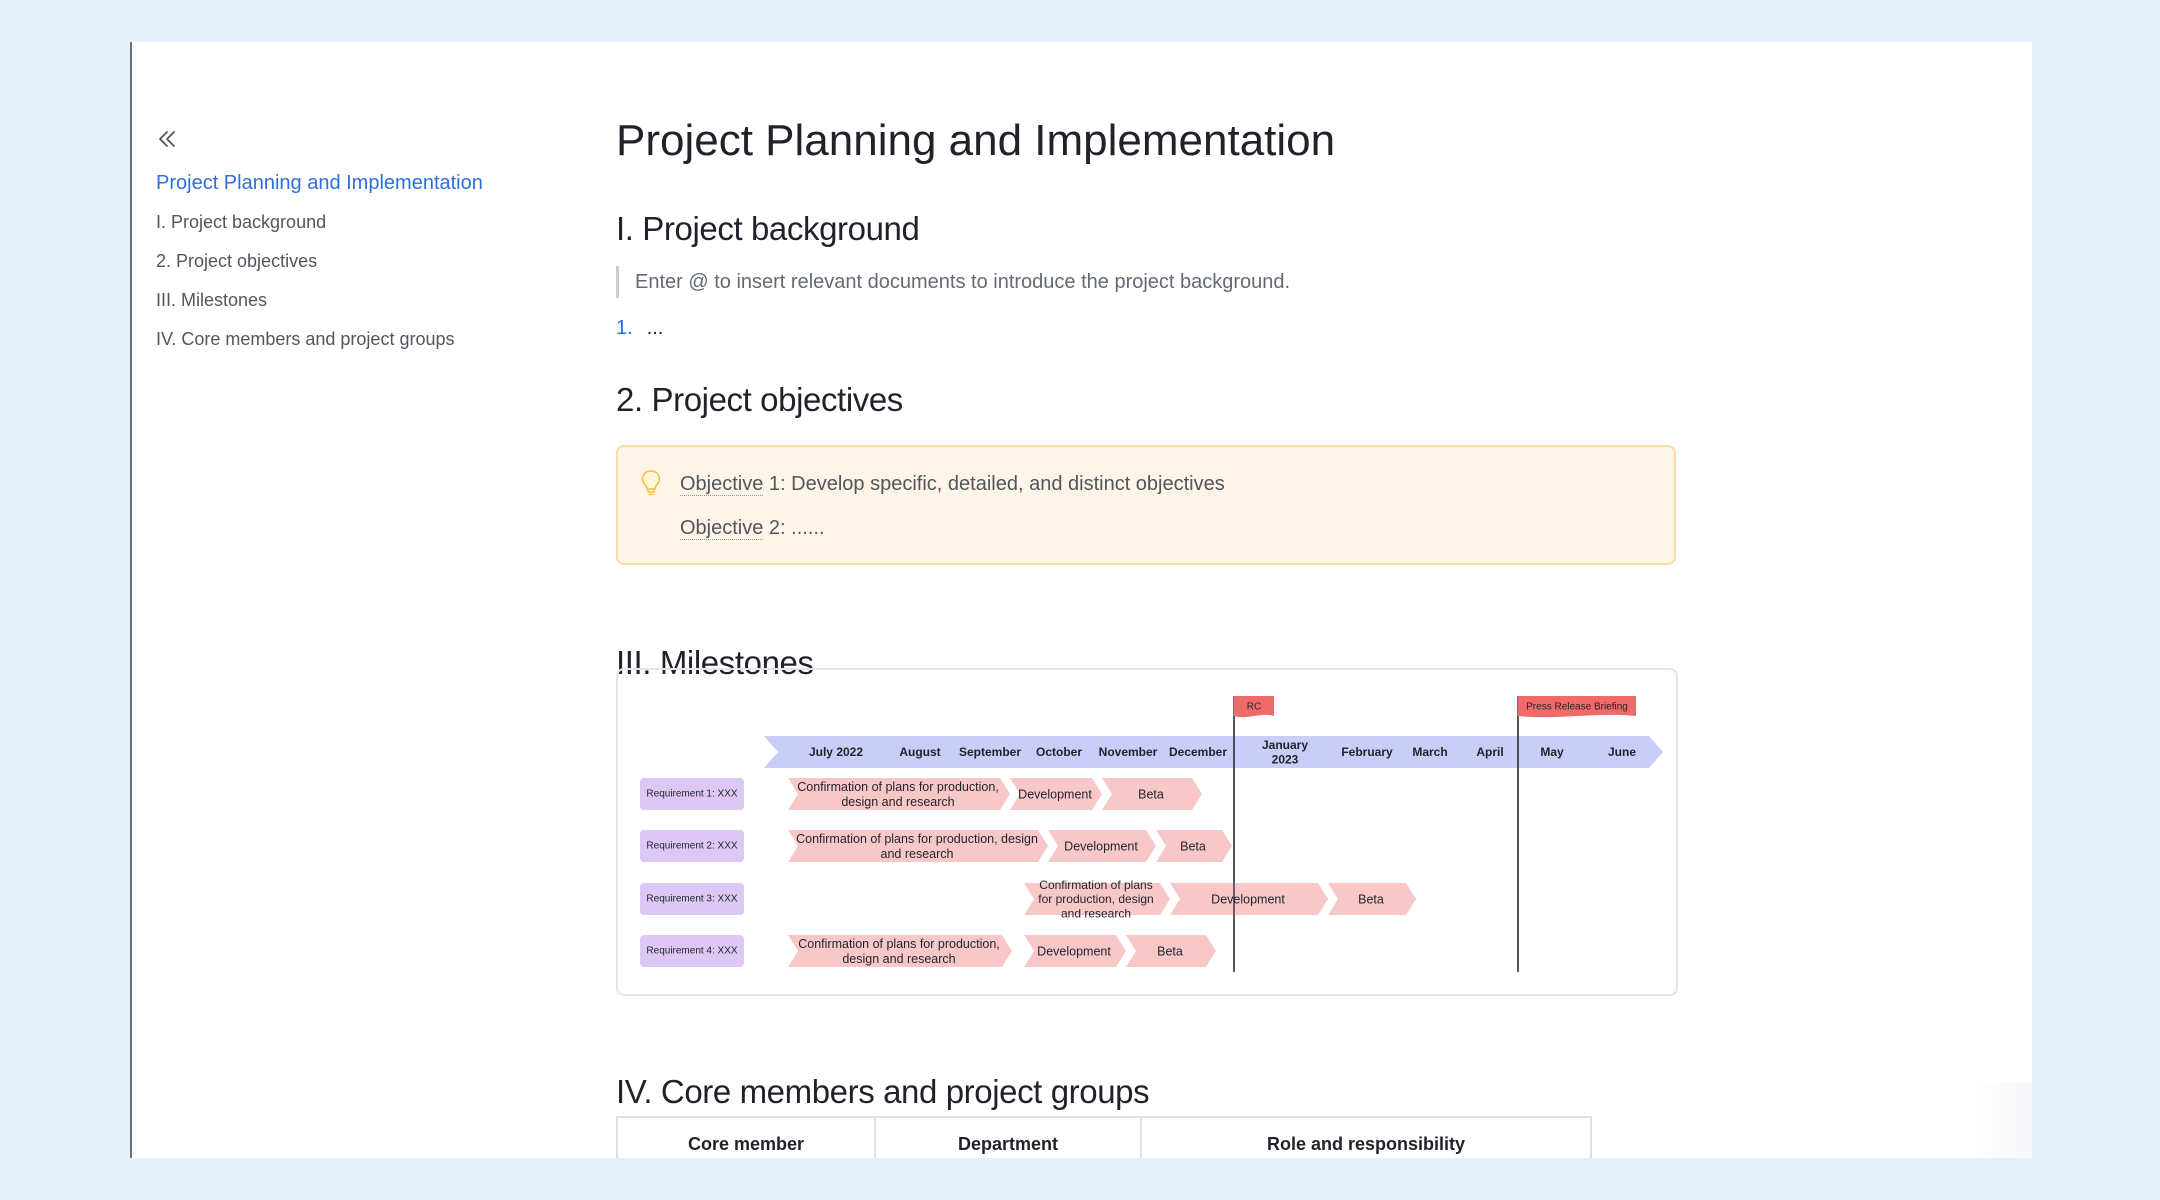 The height and width of the screenshot is (1200, 2160). I want to click on objective-1-link: Objective, so click(722, 484).